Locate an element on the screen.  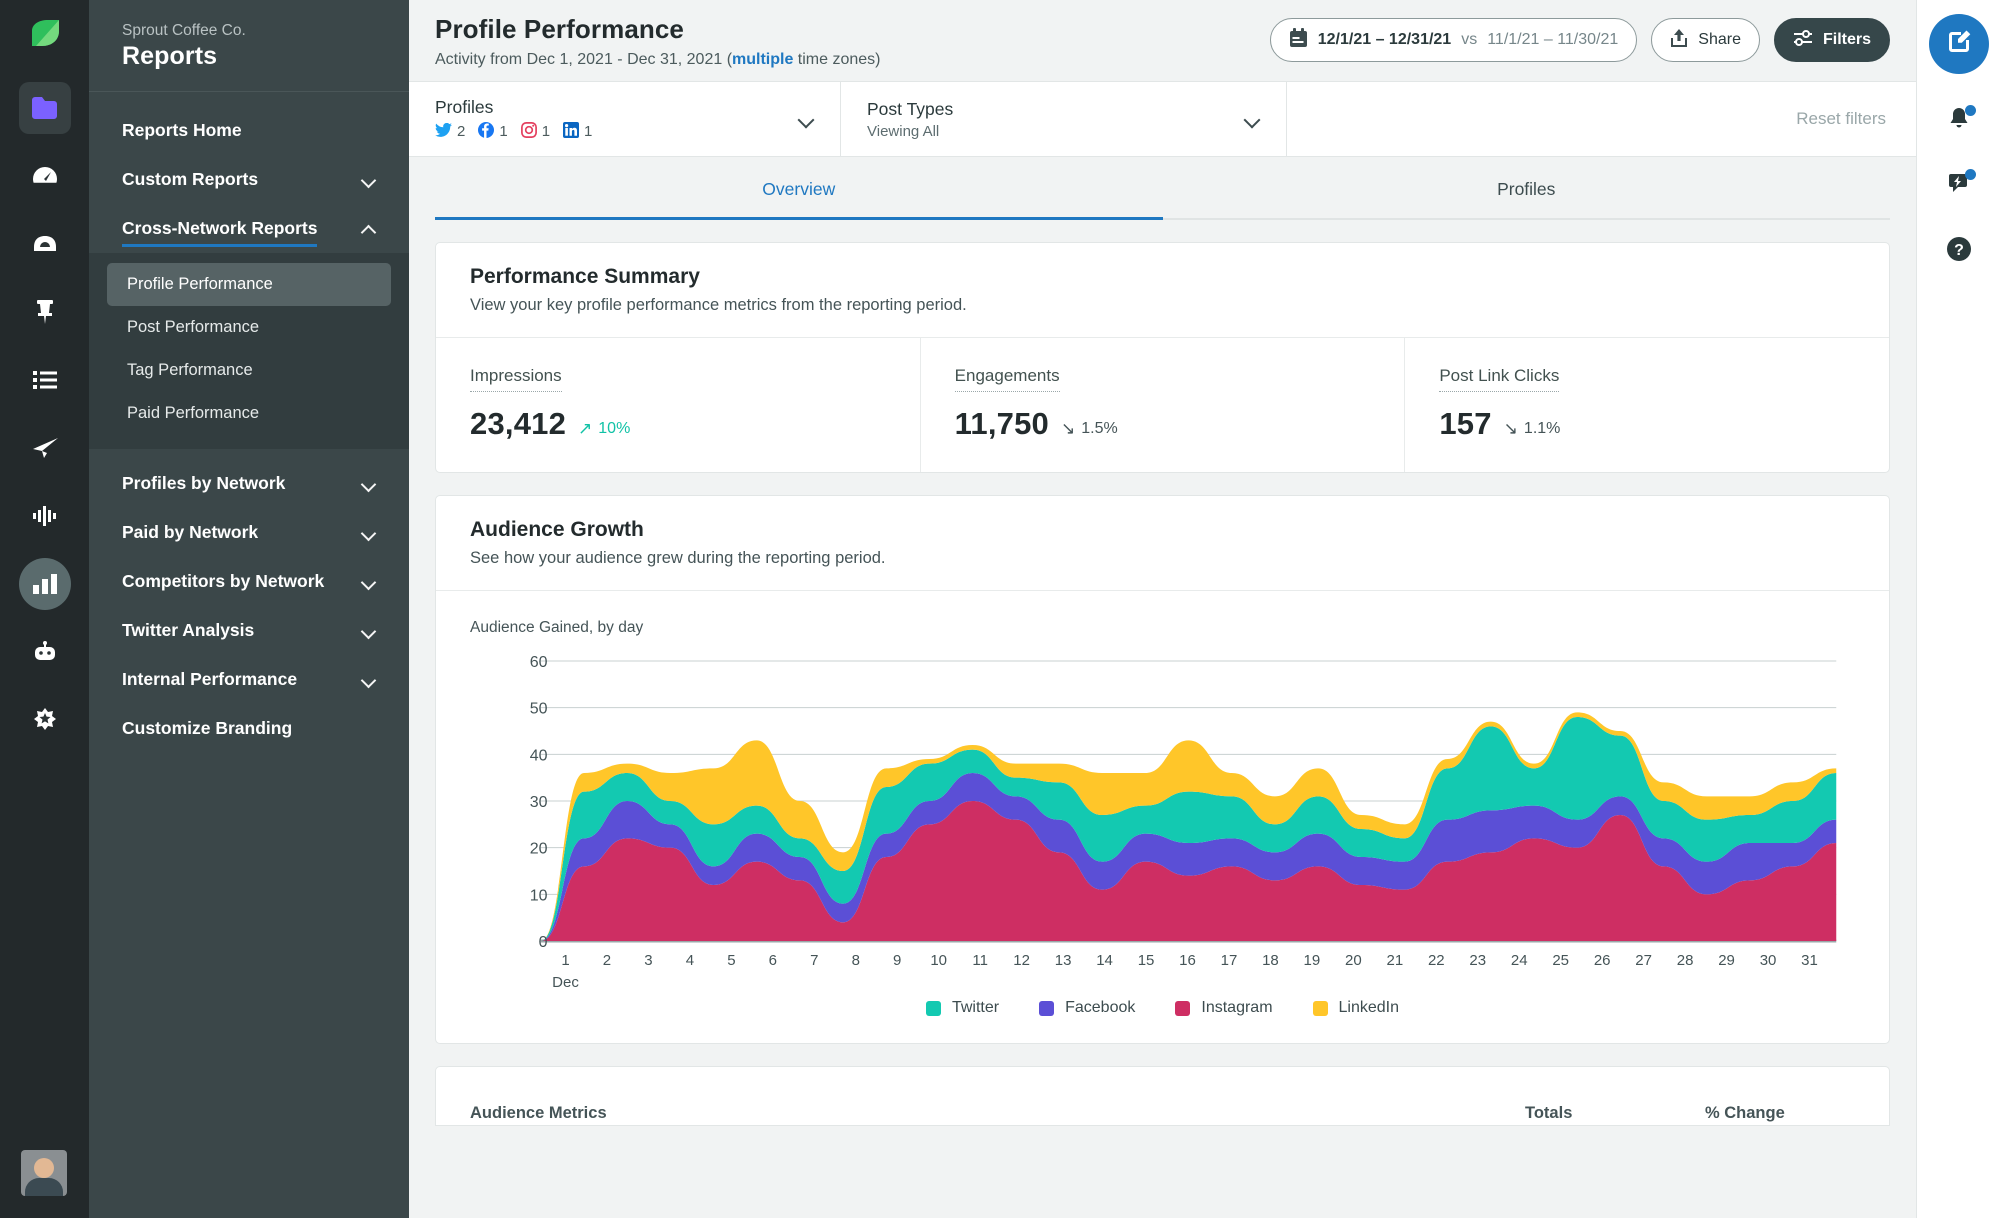
sidebar-item-label: Competitors by Network is located at coordinates (223, 581).